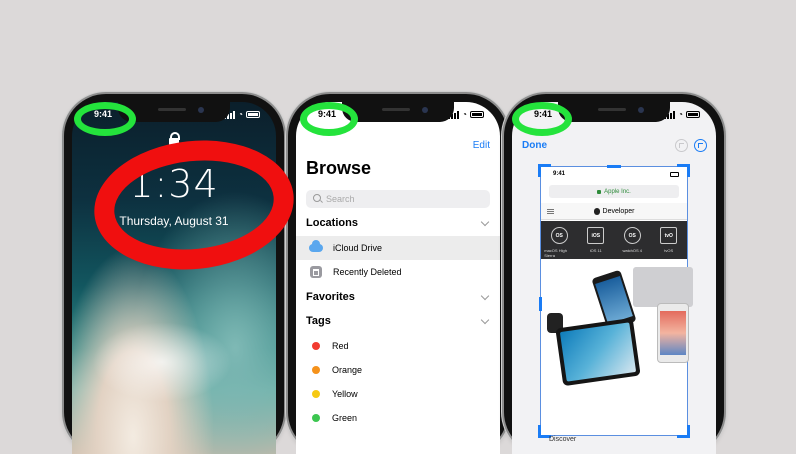 This screenshot has width=796, height=454. Describe the element at coordinates (398, 346) in the screenshot. I see `tag-item-red: Red` at that location.